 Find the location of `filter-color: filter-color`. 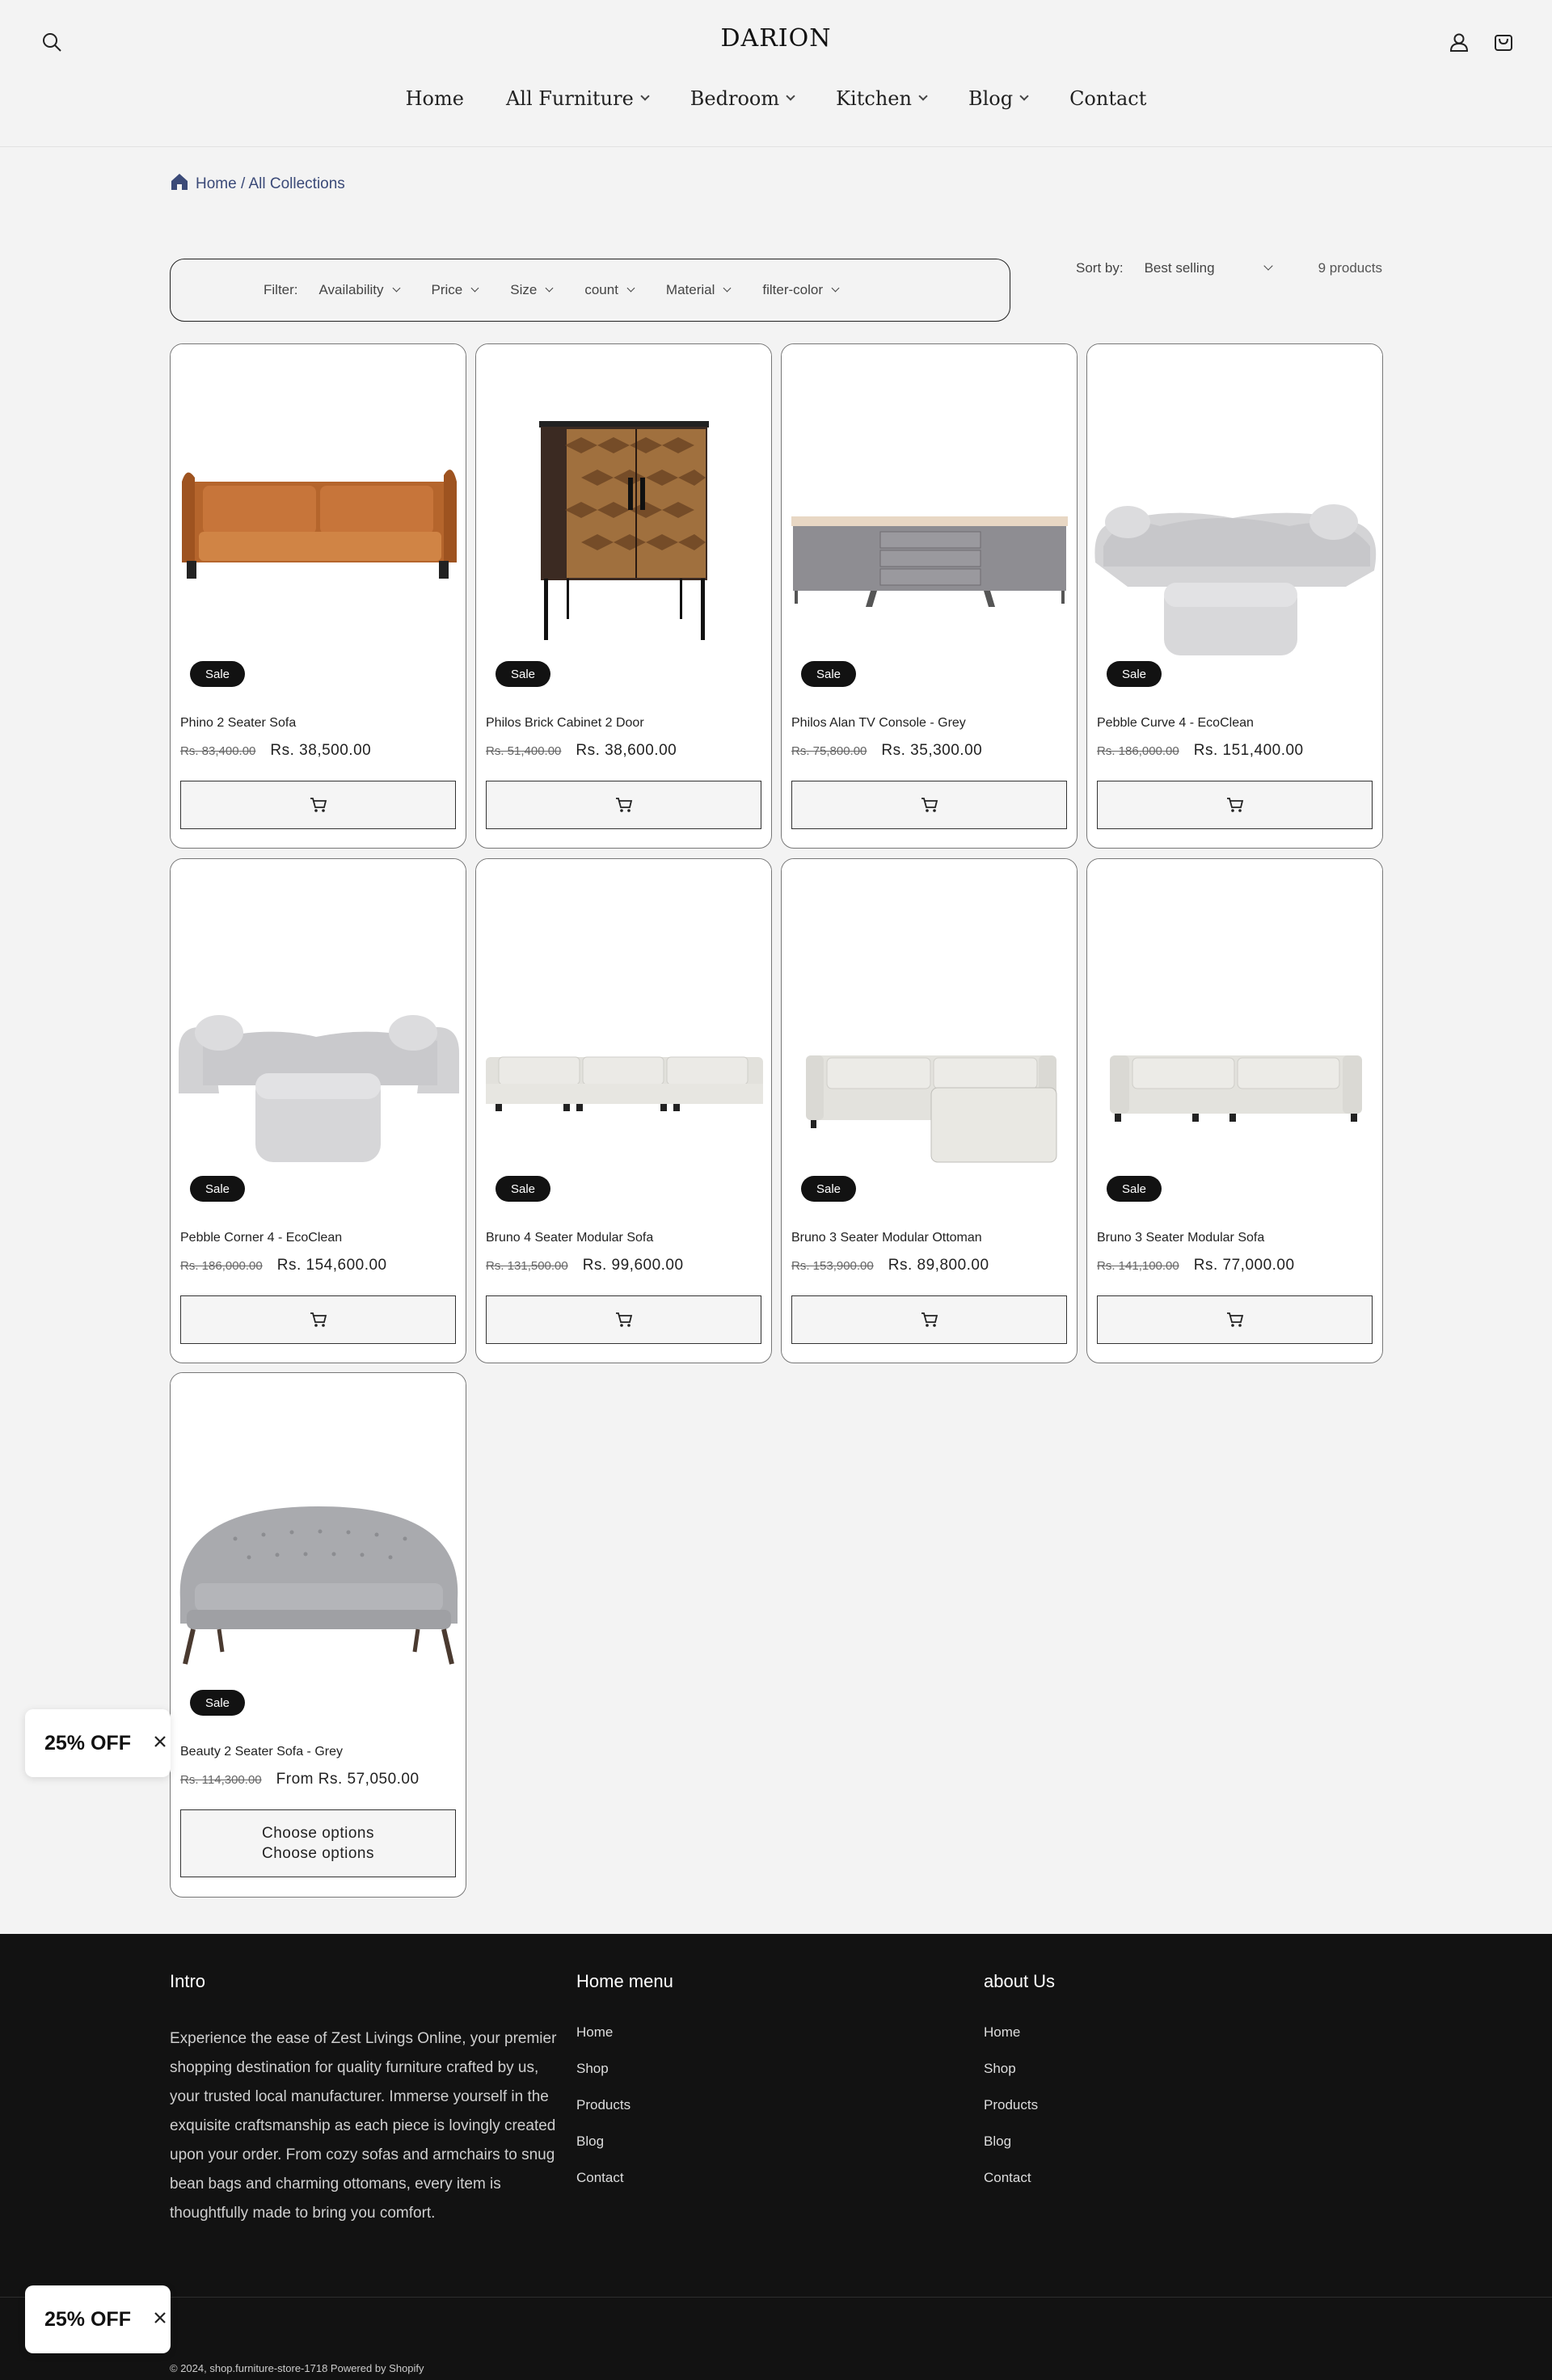

filter-color: filter-color is located at coordinates (801, 290).